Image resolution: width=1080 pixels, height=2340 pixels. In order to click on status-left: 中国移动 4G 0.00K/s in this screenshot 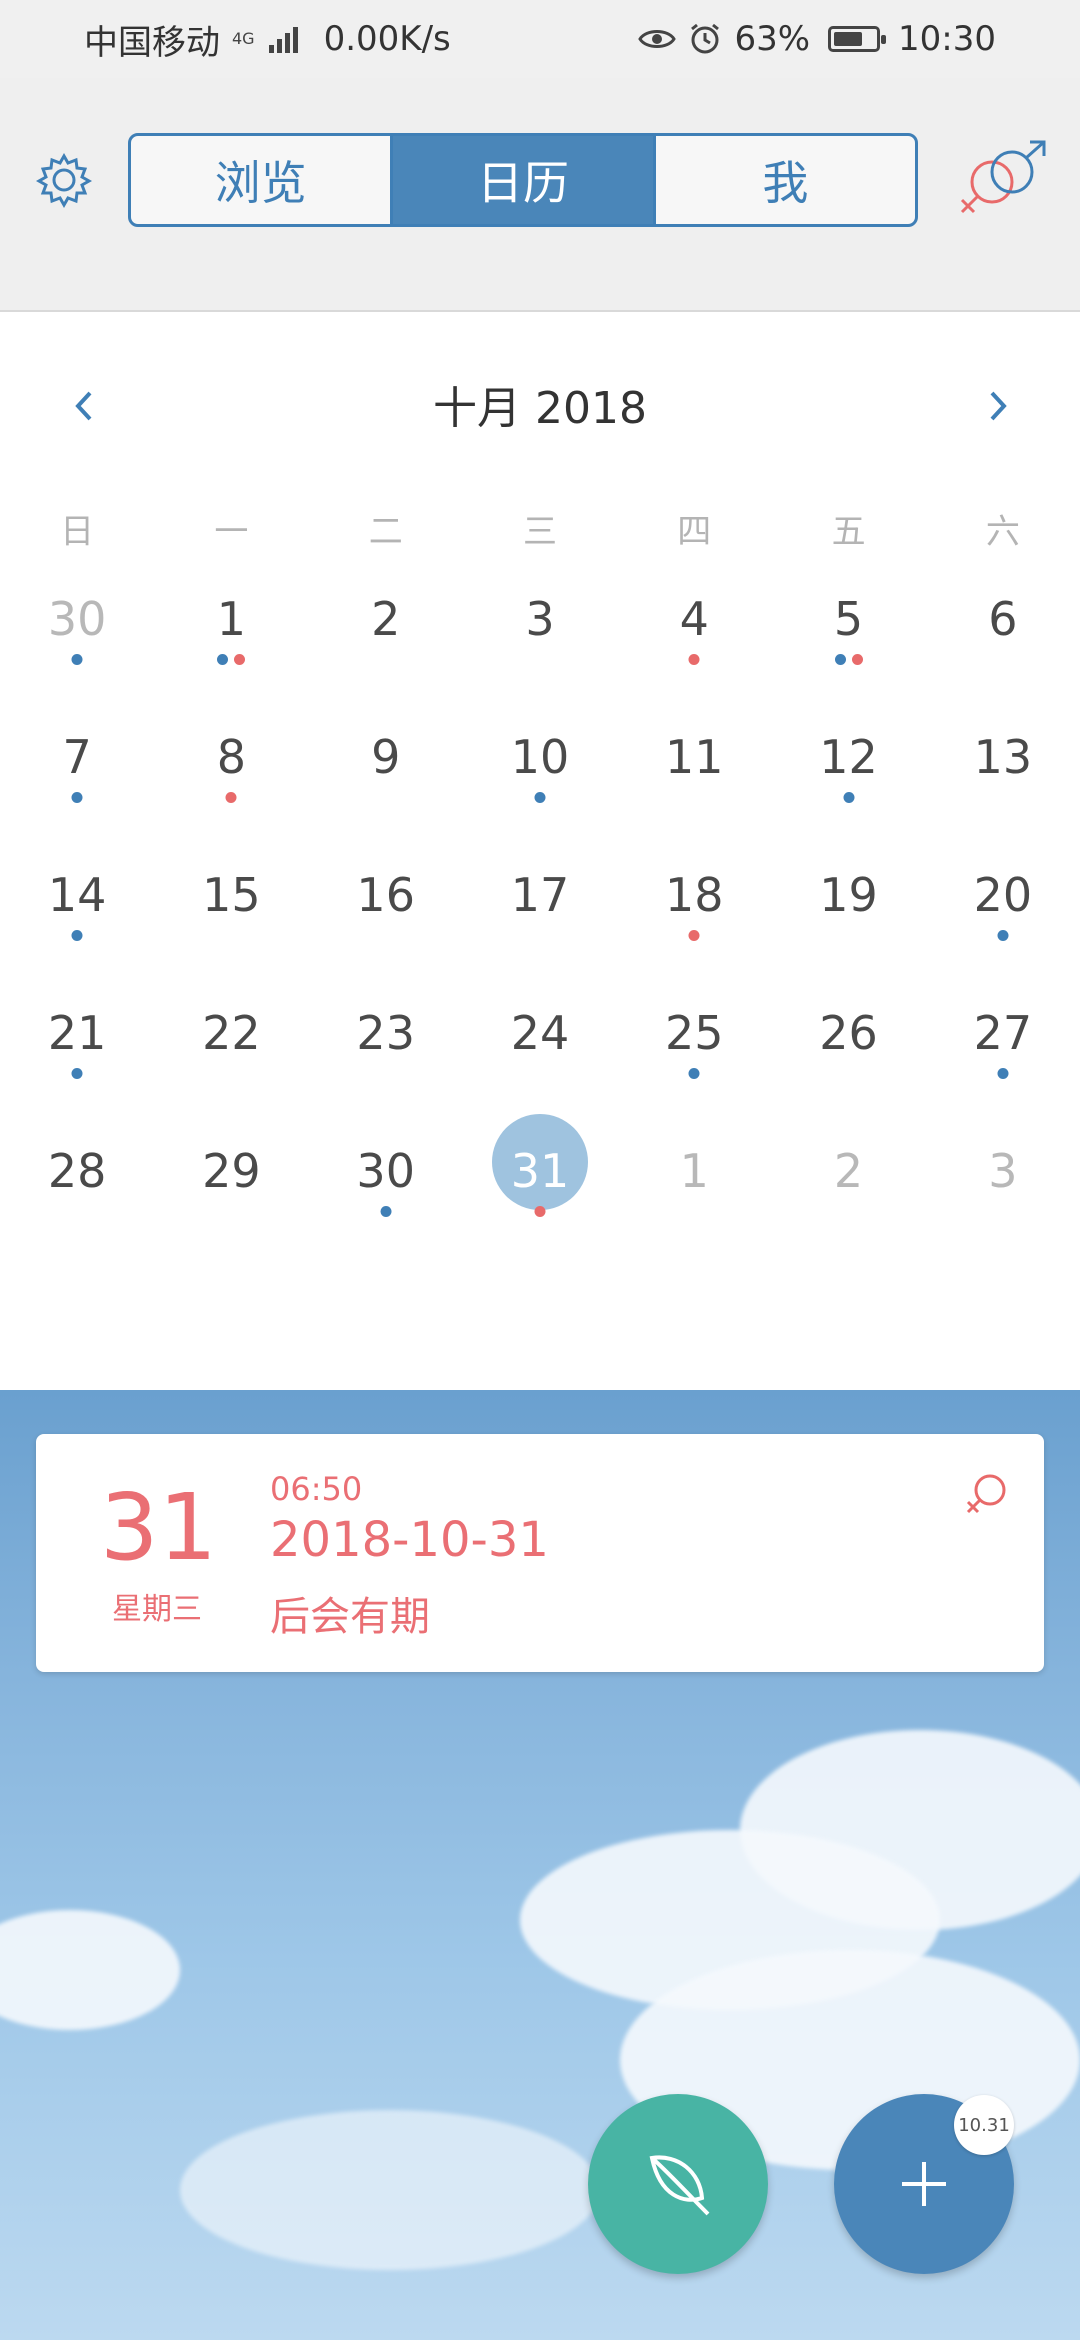, I will do `click(267, 39)`.